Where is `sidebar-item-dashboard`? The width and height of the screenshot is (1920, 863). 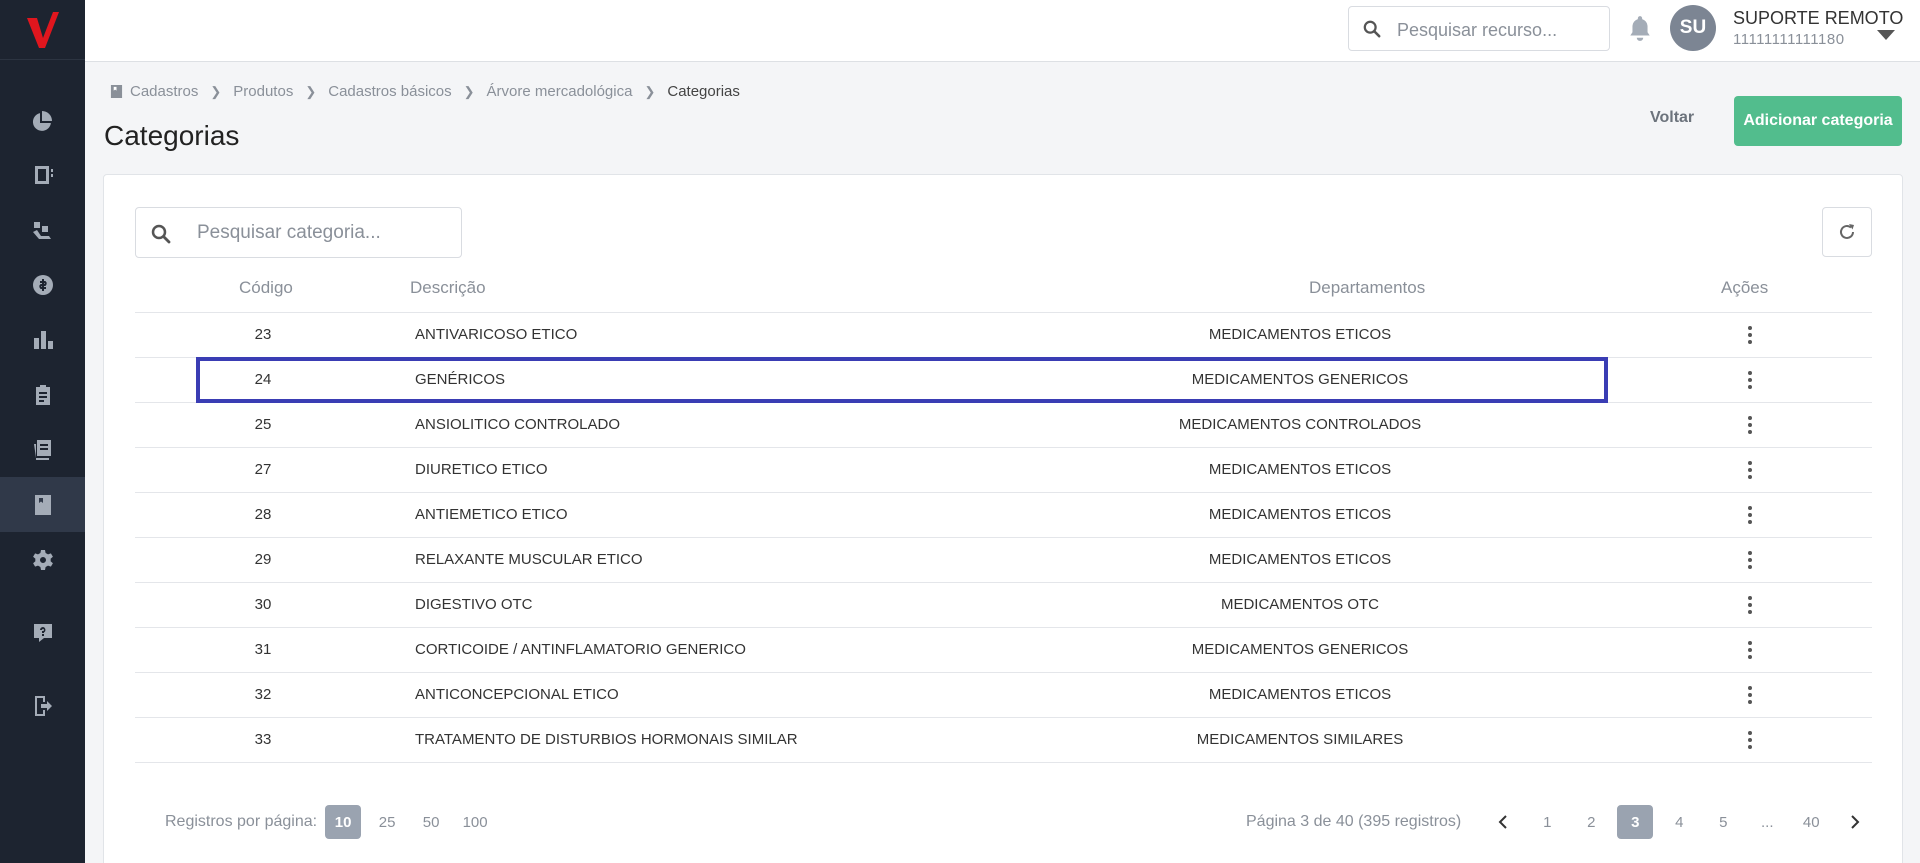 sidebar-item-dashboard is located at coordinates (42, 120).